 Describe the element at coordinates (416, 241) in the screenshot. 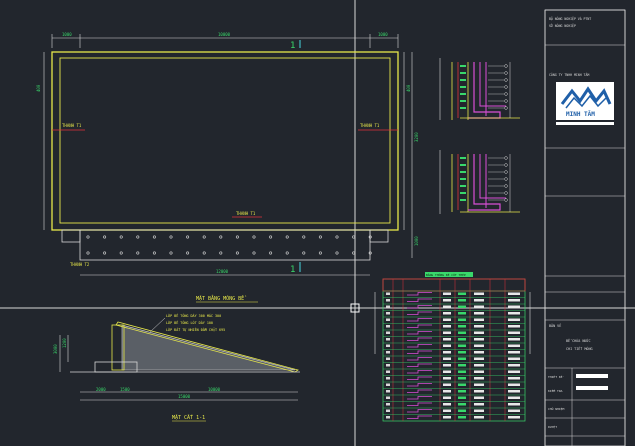

I see `dimension-text: 1000` at that location.